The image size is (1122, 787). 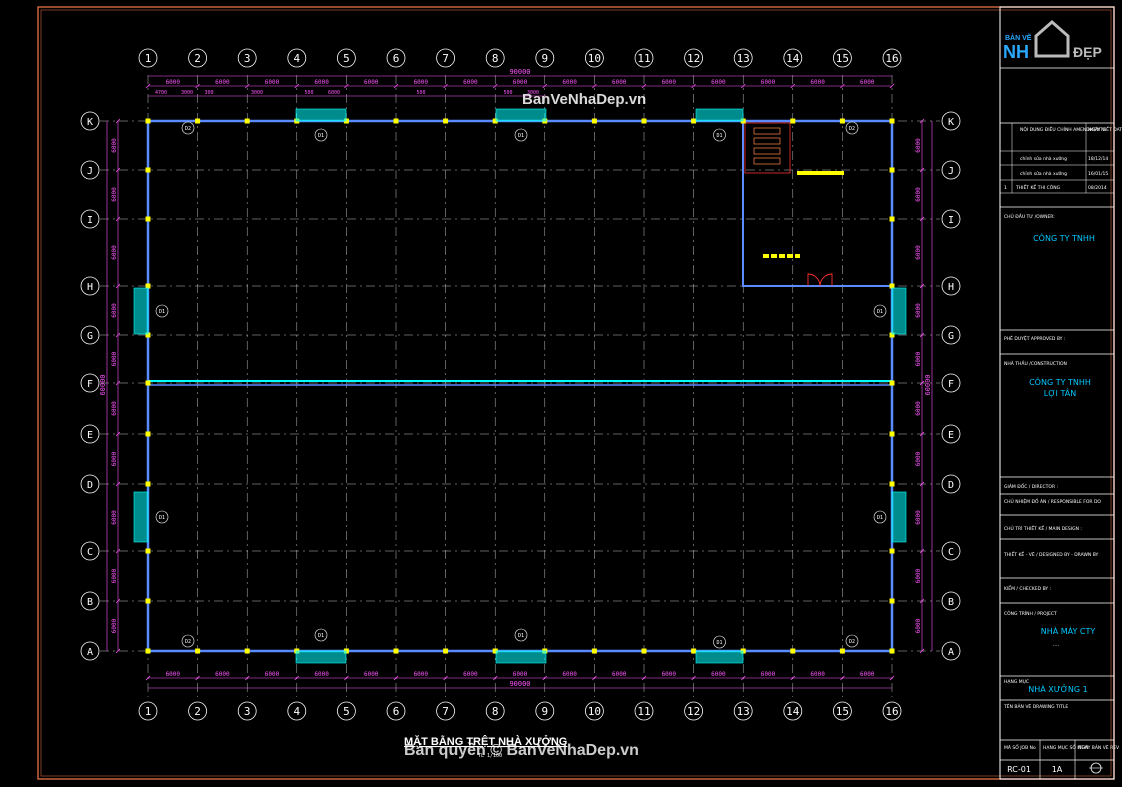 I want to click on dim-sub-text: 3000, so click(x=257, y=93).